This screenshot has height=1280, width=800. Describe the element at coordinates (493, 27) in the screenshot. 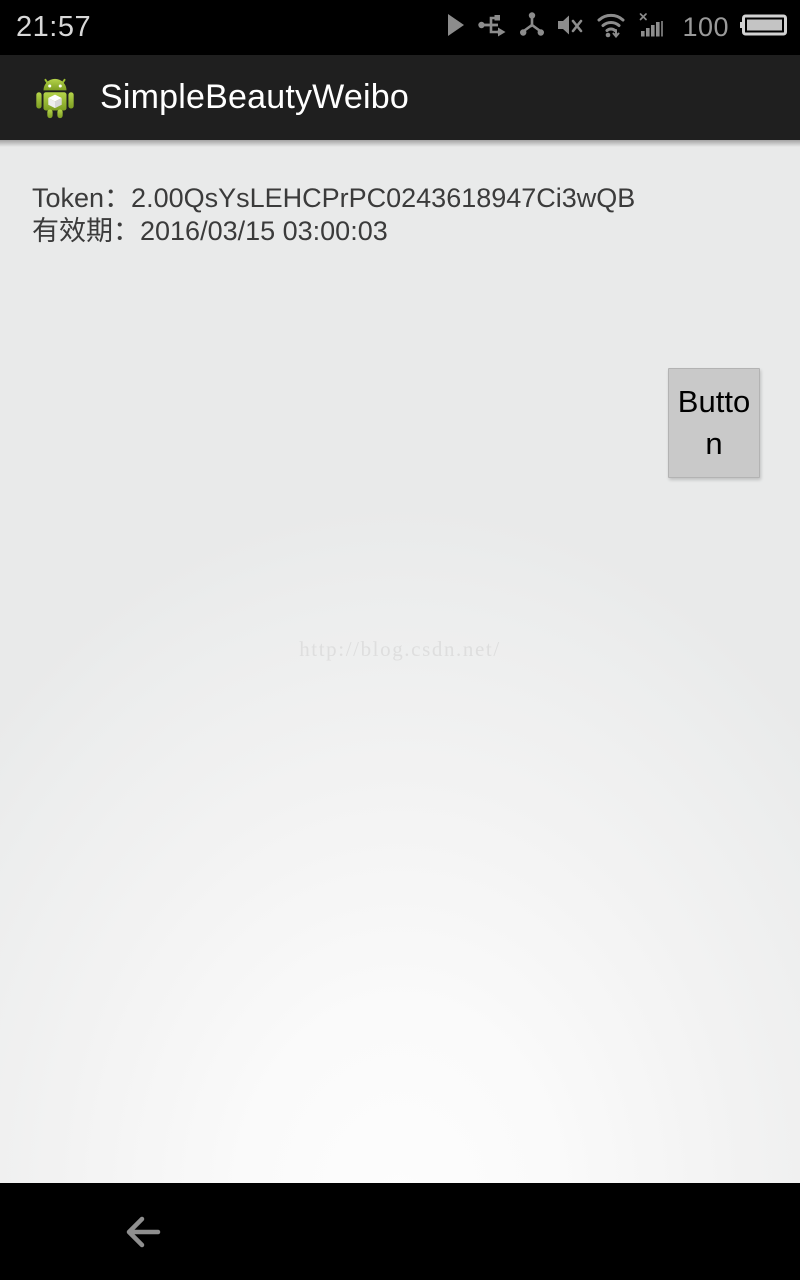

I see `usb-icon` at that location.